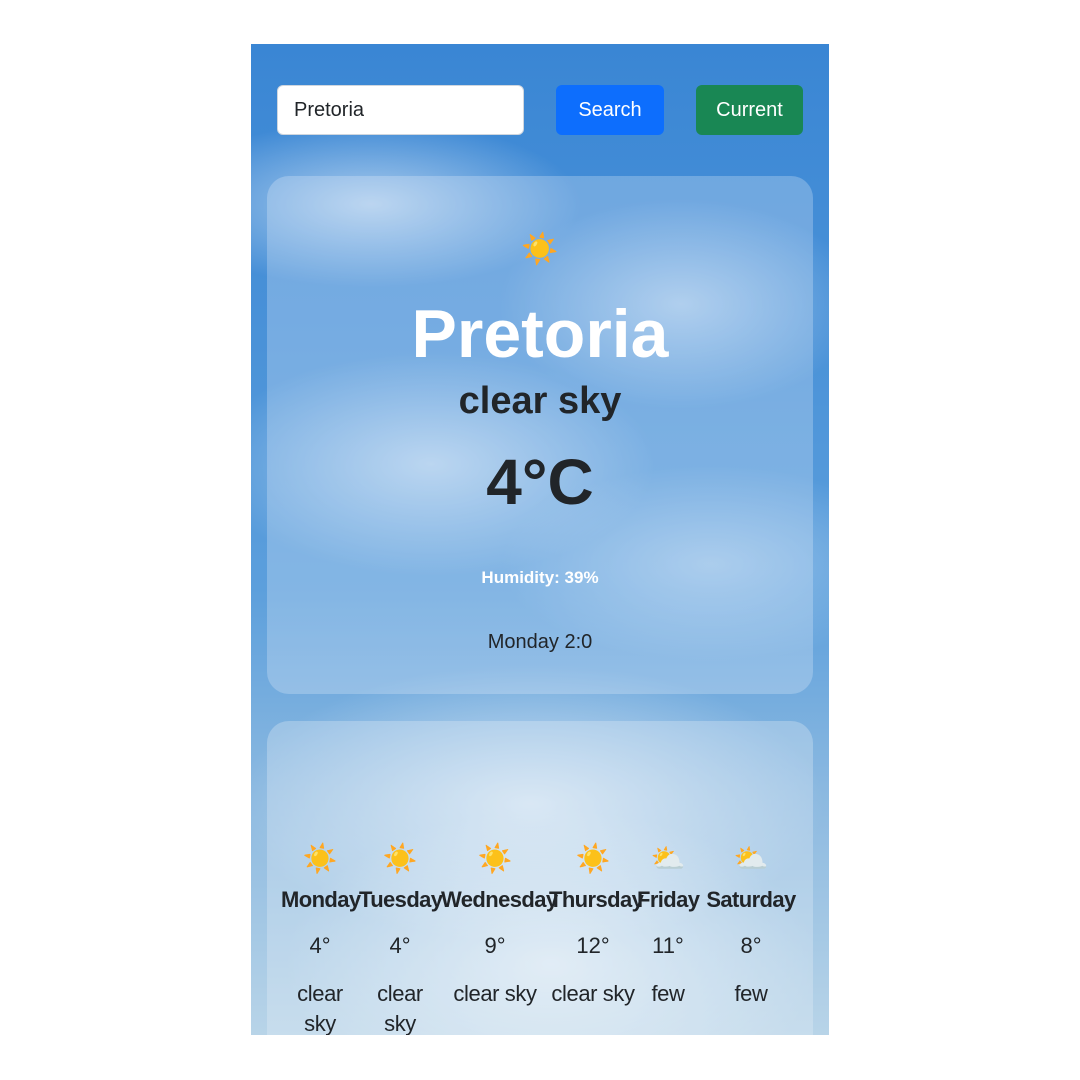  I want to click on forecast-day: ⛅ Saturday 8° few, so click(751, 924).